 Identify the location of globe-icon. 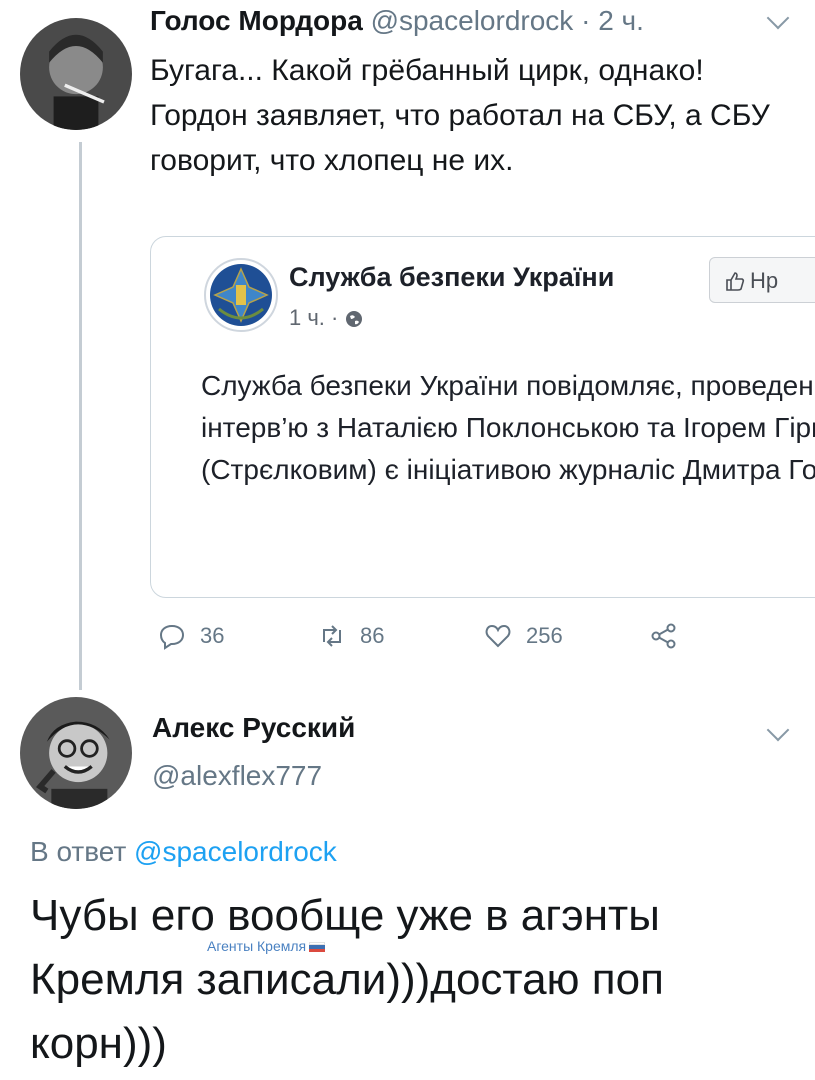
(353, 319).